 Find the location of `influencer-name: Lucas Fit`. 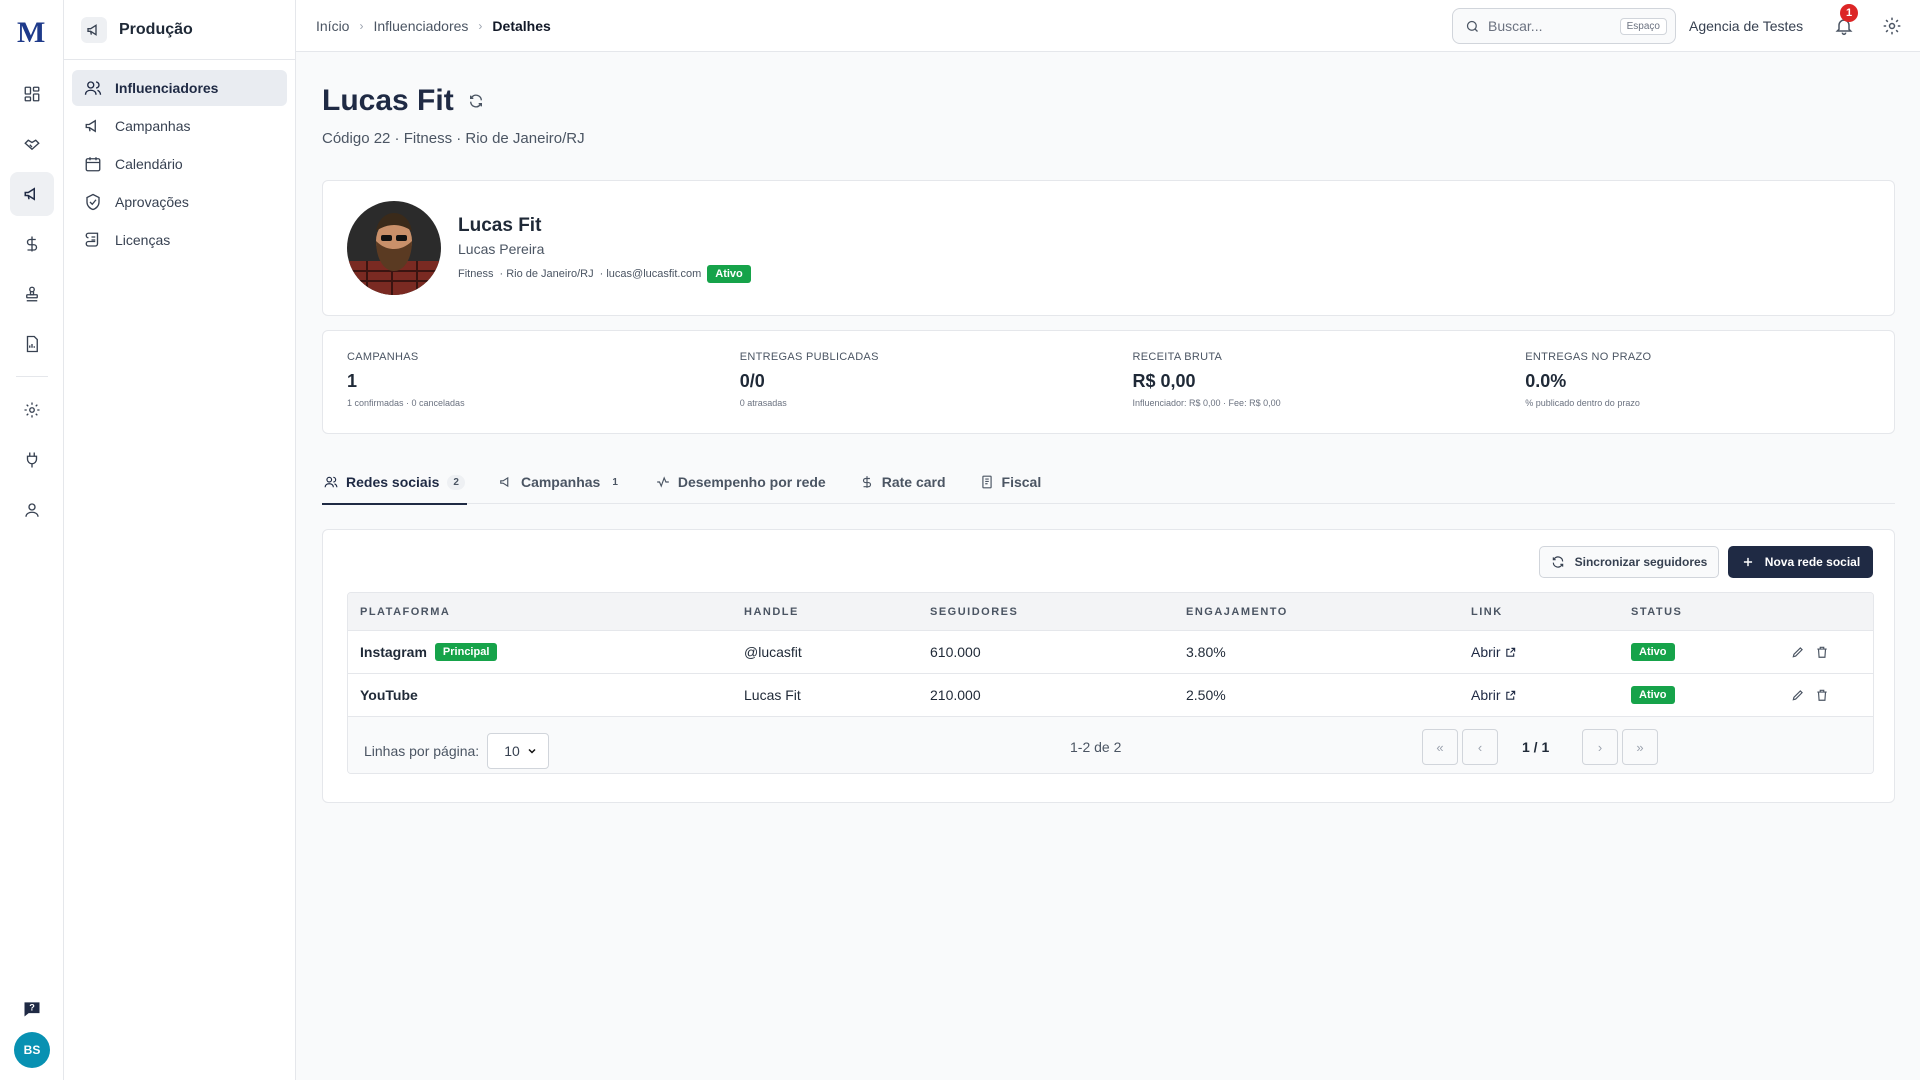

influencer-name: Lucas Fit is located at coordinates (500, 225).